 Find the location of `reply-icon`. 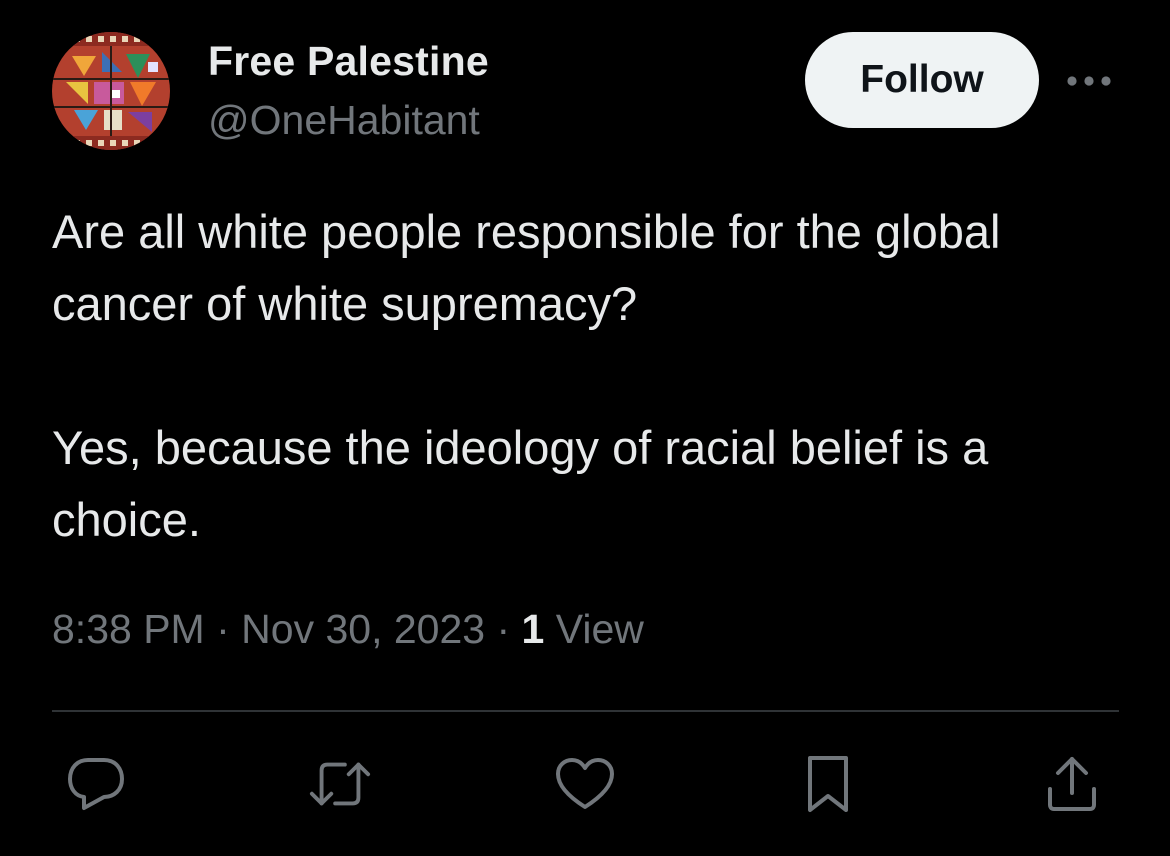

reply-icon is located at coordinates (96, 784).